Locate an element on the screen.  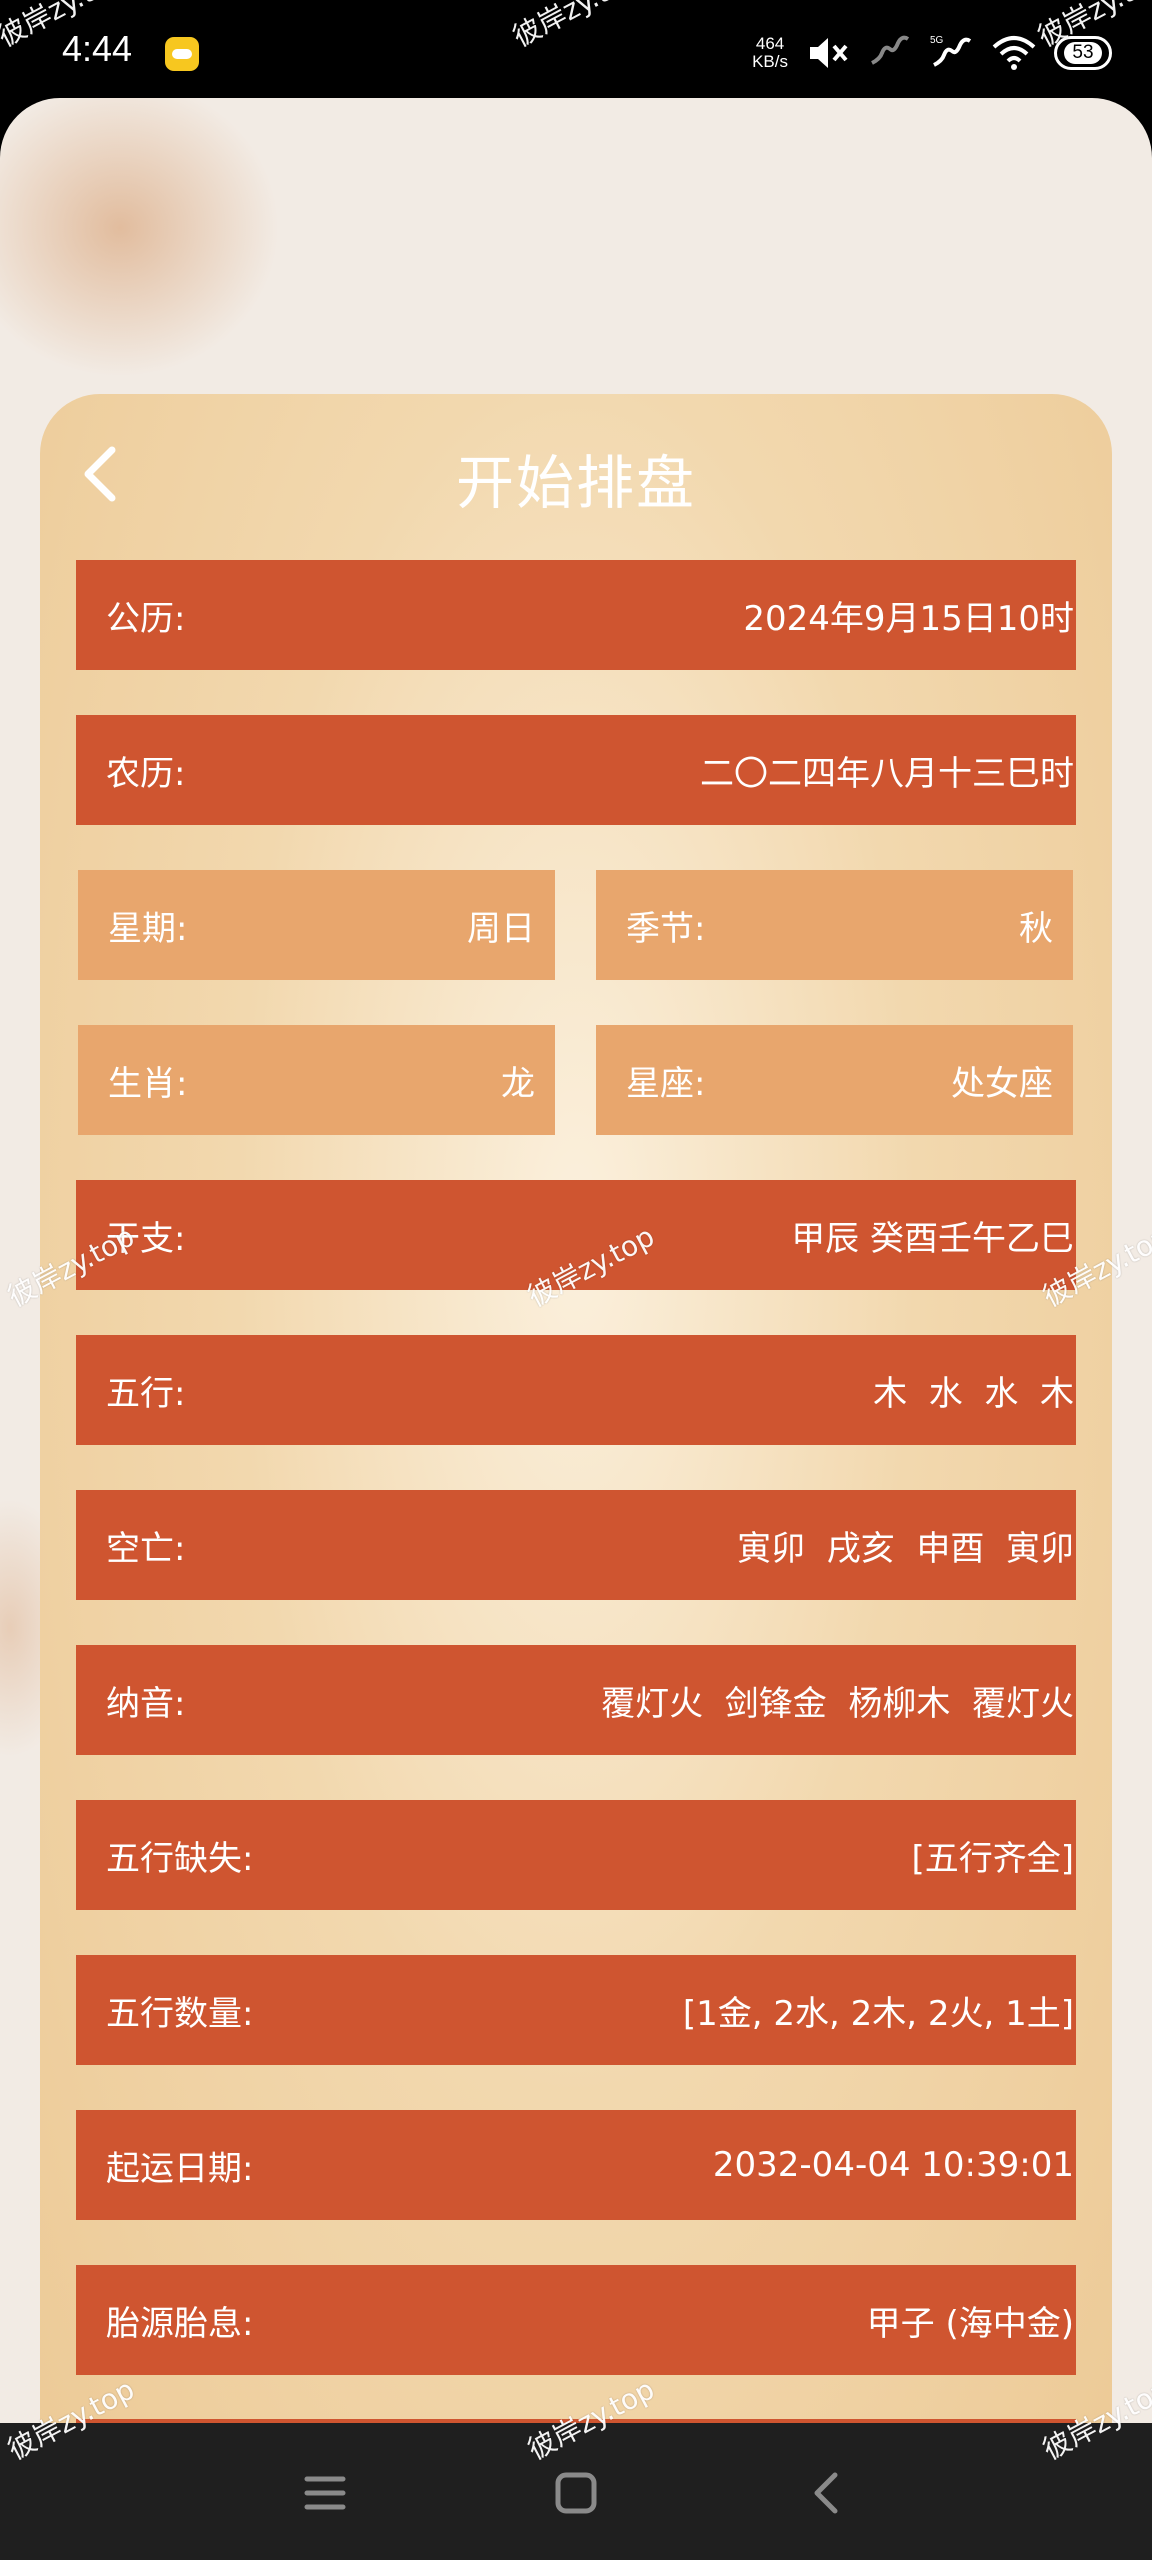
row-value: 甲子 (海中金) is located at coordinates (970, 2323).